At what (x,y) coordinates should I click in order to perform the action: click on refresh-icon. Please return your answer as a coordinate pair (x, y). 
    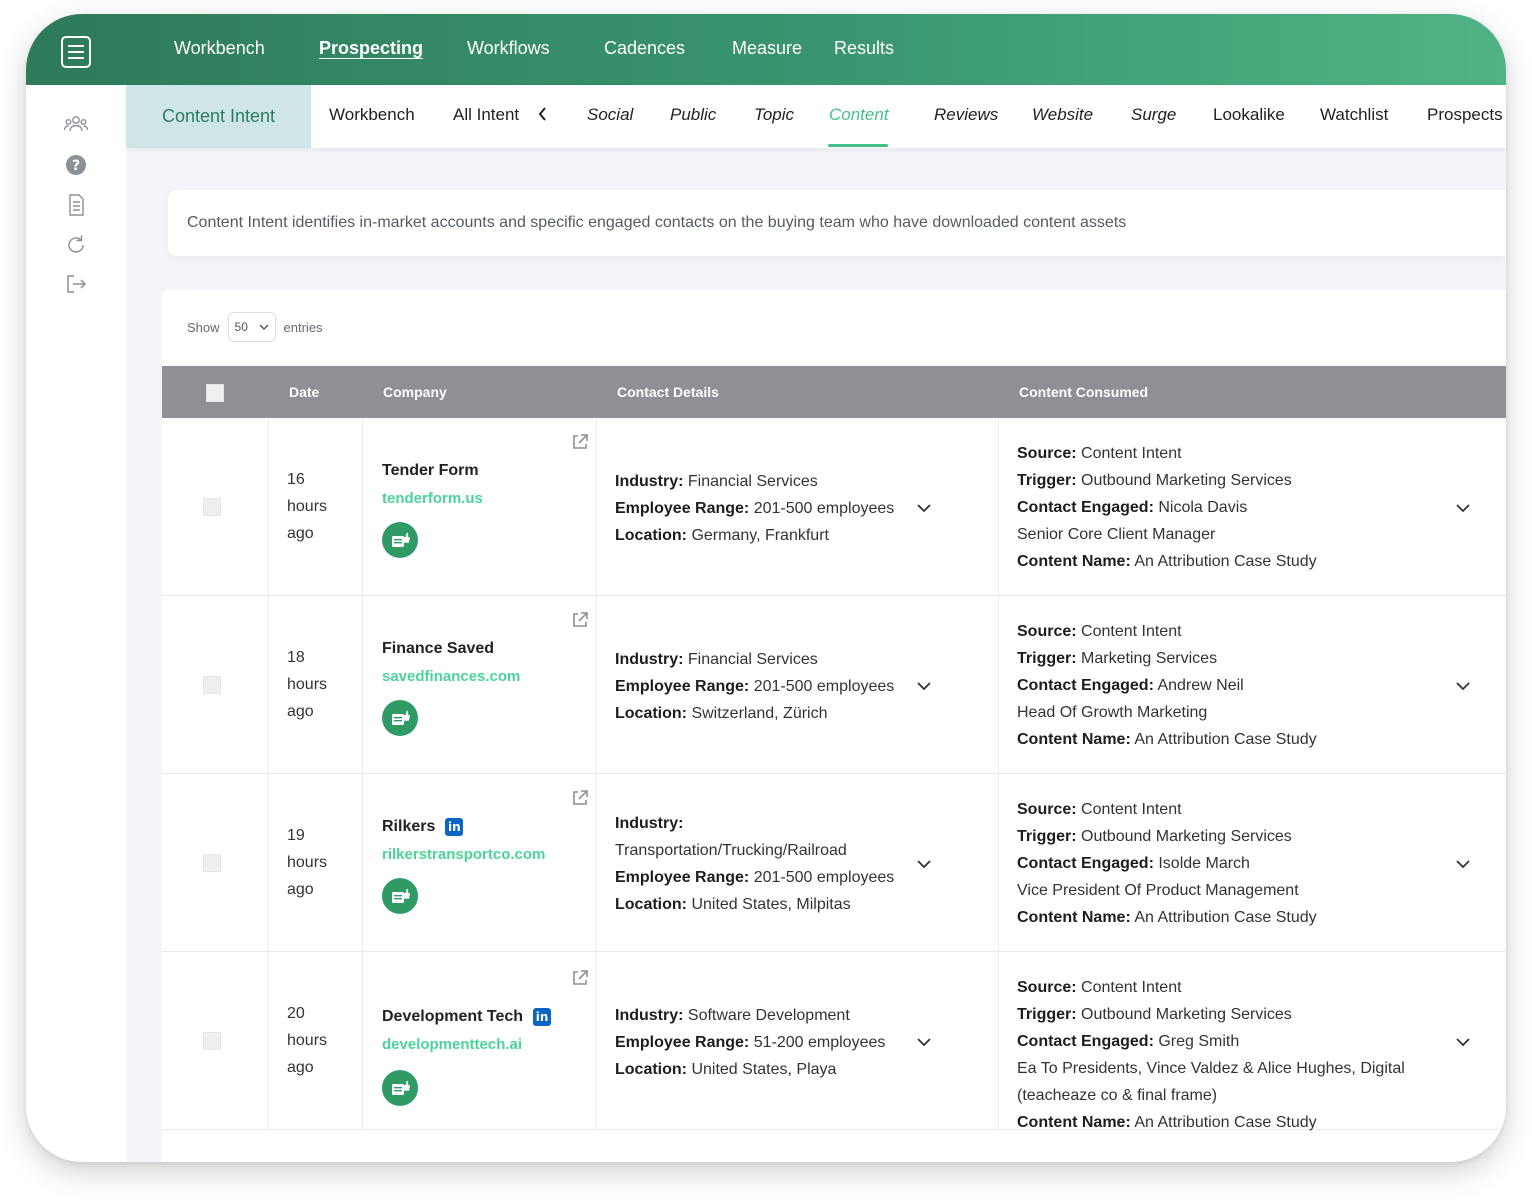
    Looking at the image, I should click on (76, 245).